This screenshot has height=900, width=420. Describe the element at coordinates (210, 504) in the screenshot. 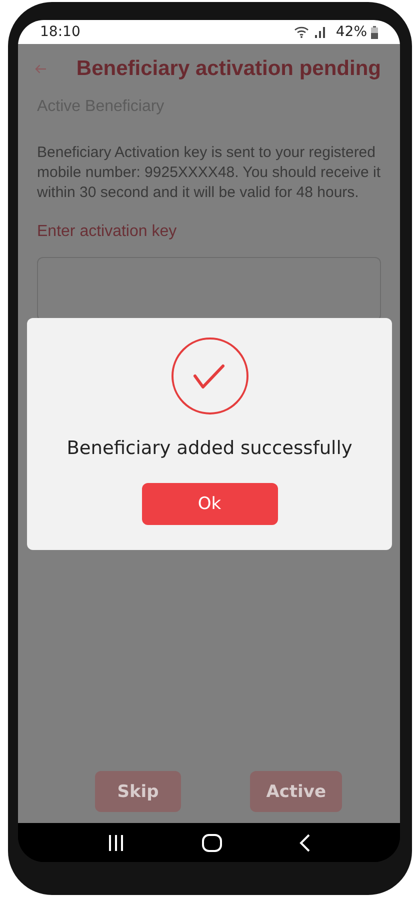

I see `ok-button: Ok` at that location.